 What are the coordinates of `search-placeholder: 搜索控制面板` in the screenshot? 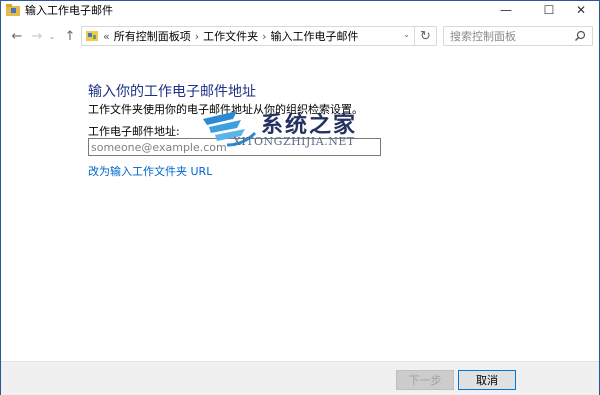 It's located at (483, 36).